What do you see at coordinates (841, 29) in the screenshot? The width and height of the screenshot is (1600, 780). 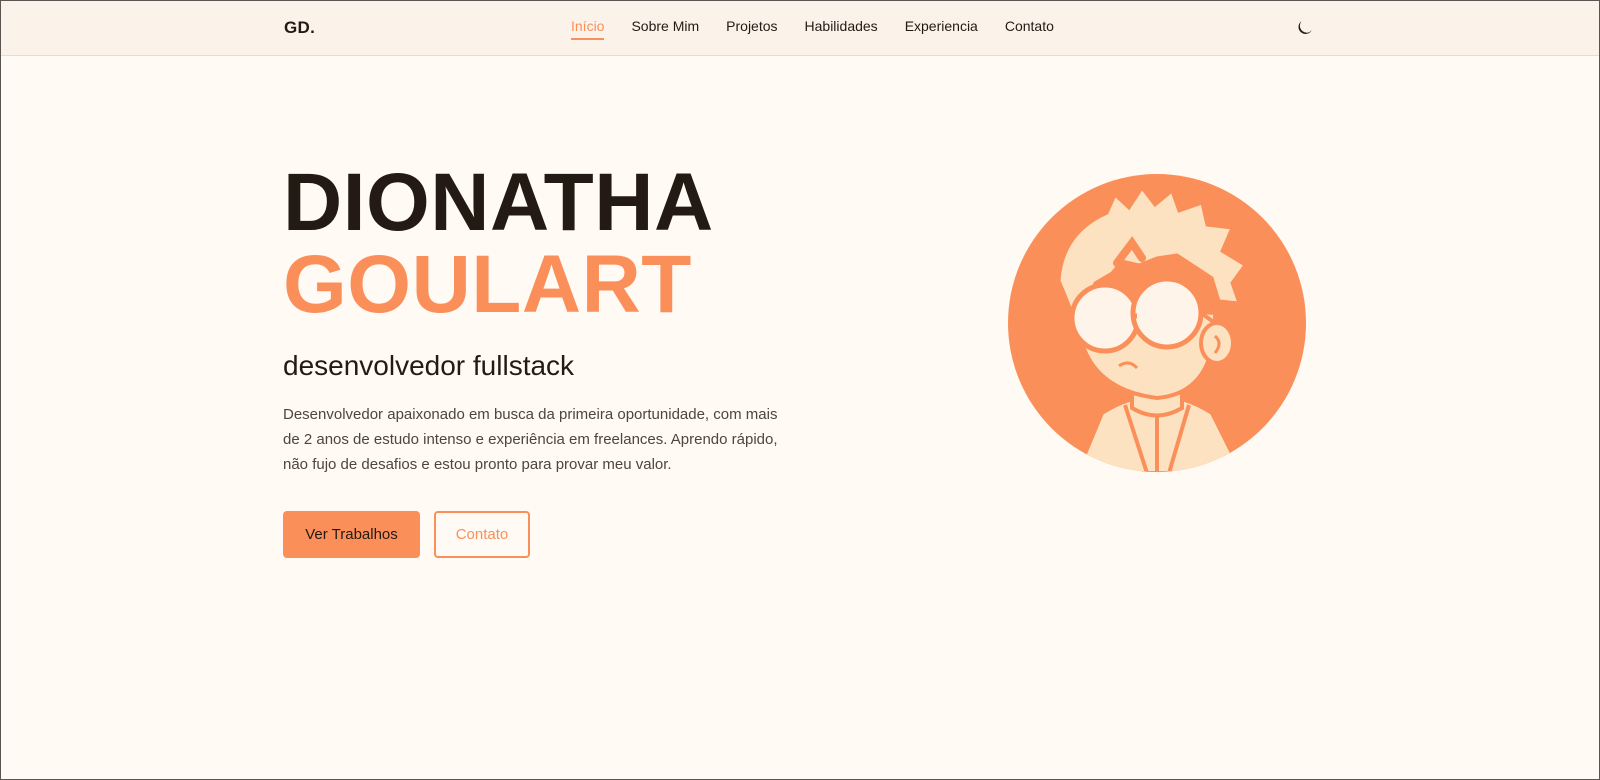 I see `nav-link-habilidades: Habilidades` at bounding box center [841, 29].